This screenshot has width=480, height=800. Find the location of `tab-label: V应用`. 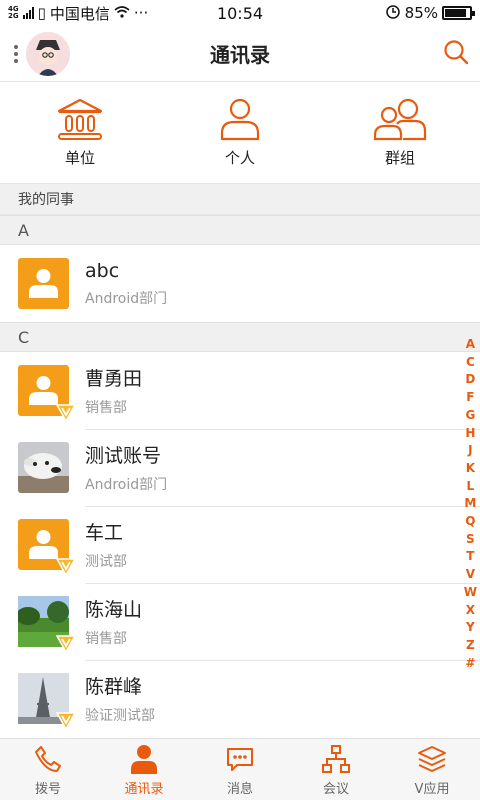

tab-label: V应用 is located at coordinates (432, 789).